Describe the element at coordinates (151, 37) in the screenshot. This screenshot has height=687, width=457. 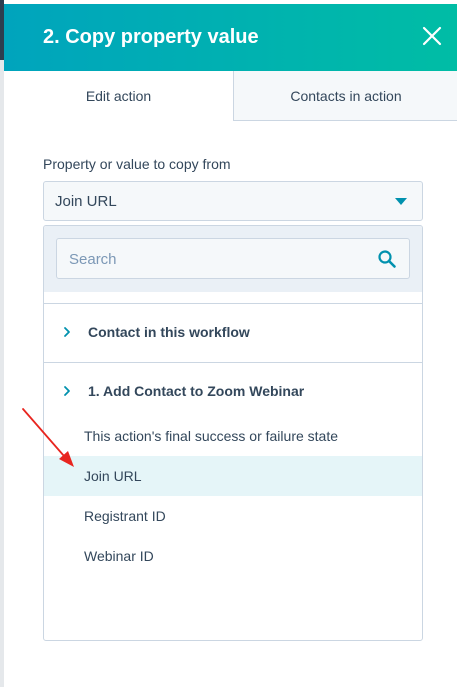
I see `panel-title: 2. Copy property value` at that location.